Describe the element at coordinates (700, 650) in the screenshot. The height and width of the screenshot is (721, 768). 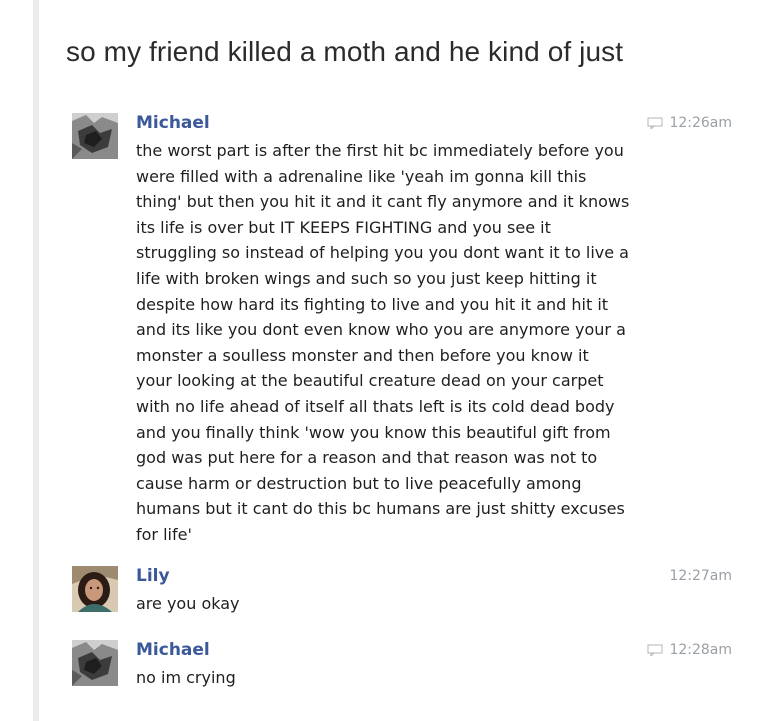
I see `timestamp-text: 12:28am` at that location.